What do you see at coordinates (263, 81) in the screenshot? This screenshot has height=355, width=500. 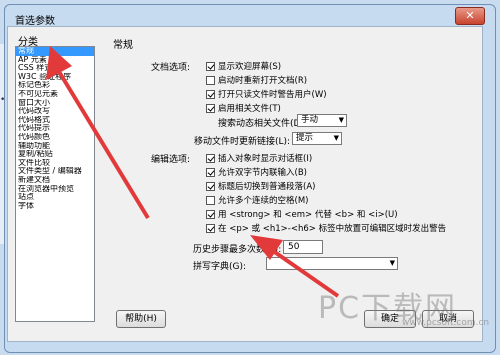 I see `checkbox-label: 启动时重新打开文档(R)` at bounding box center [263, 81].